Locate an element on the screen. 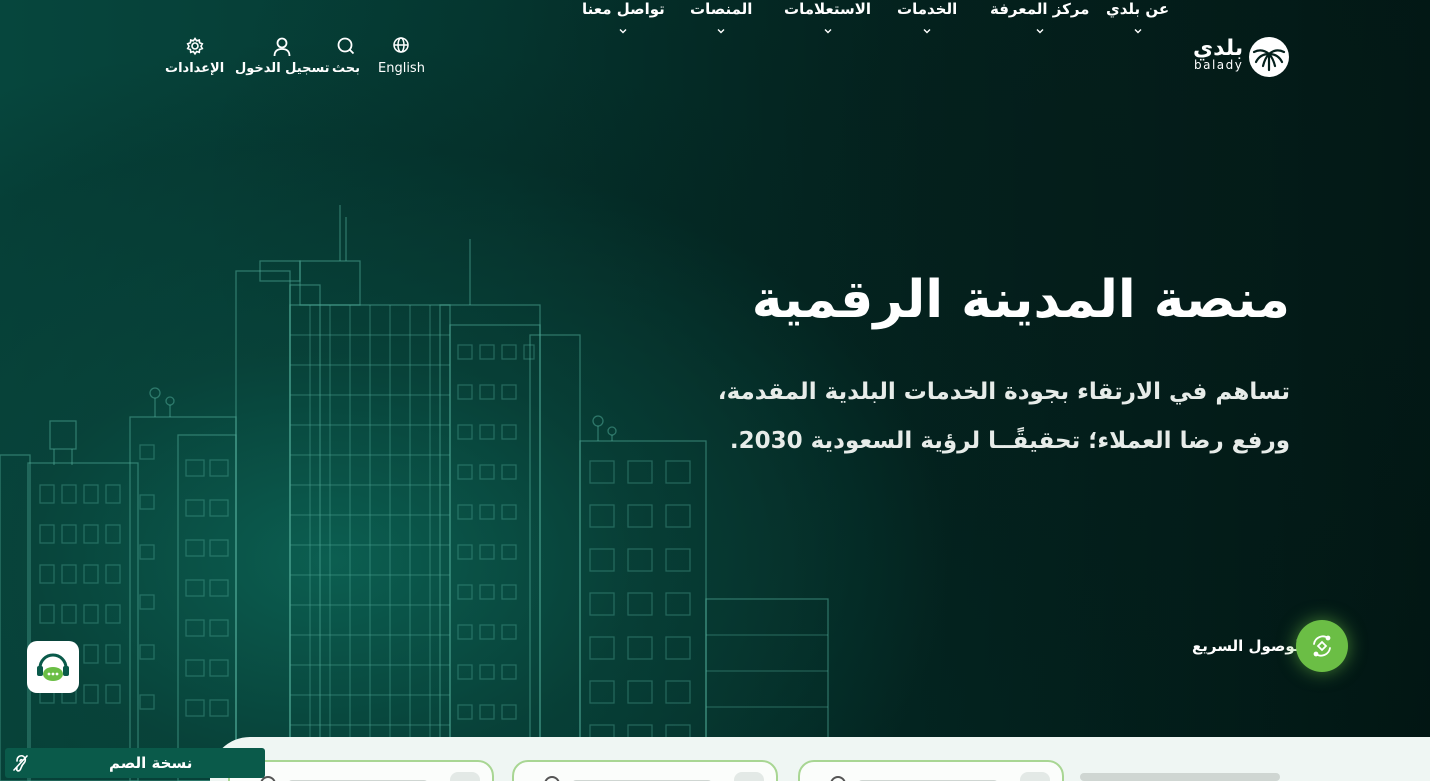 Image resolution: width=1430 pixels, height=781 pixels. search-label: بحث is located at coordinates (346, 68).